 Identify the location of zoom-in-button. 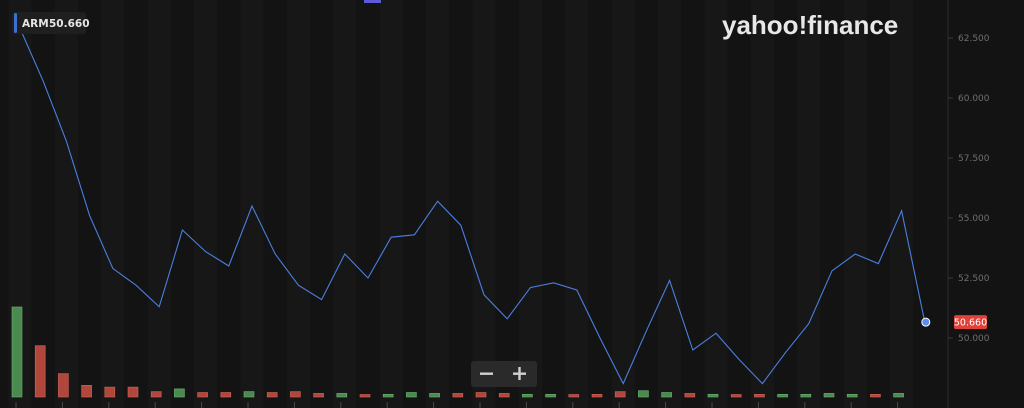
(520, 374).